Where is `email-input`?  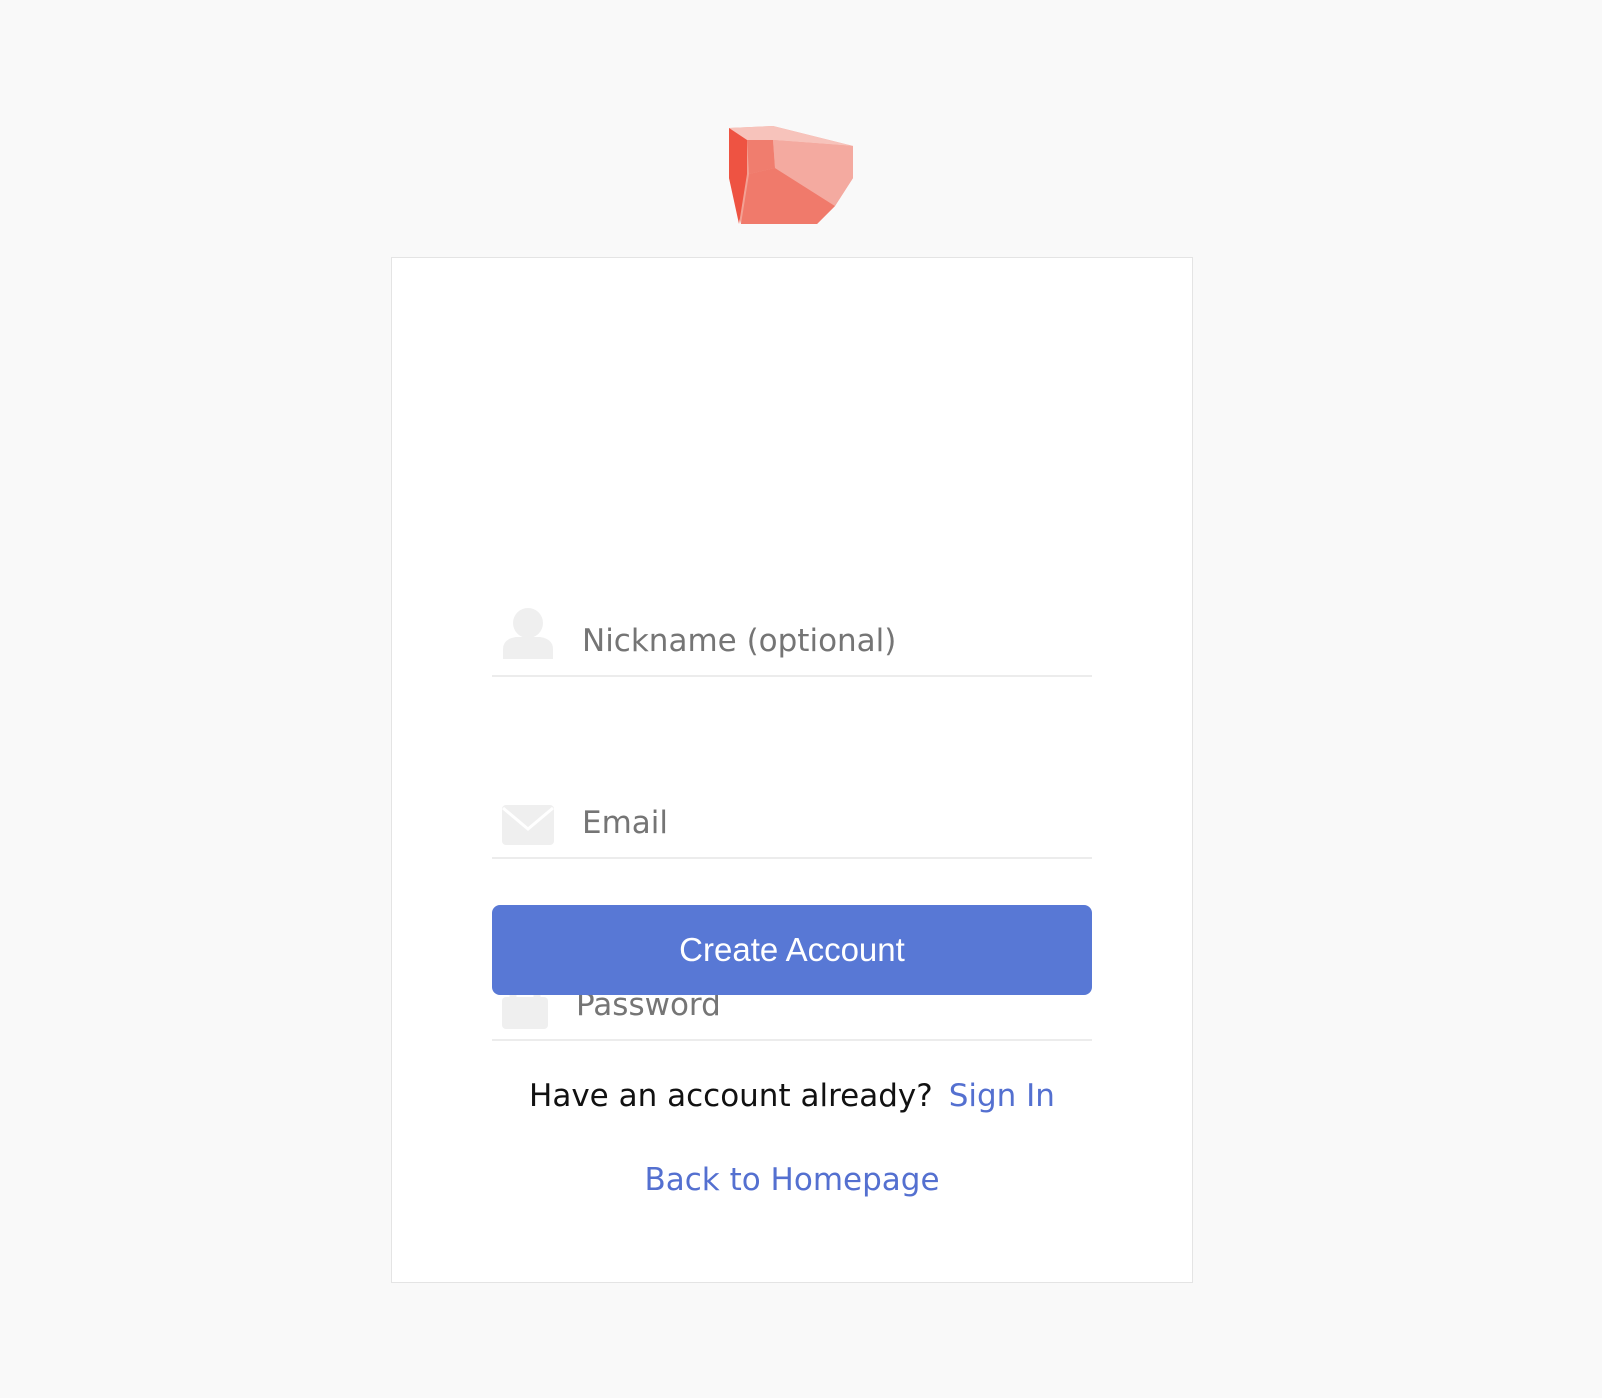 email-input is located at coordinates (832, 823).